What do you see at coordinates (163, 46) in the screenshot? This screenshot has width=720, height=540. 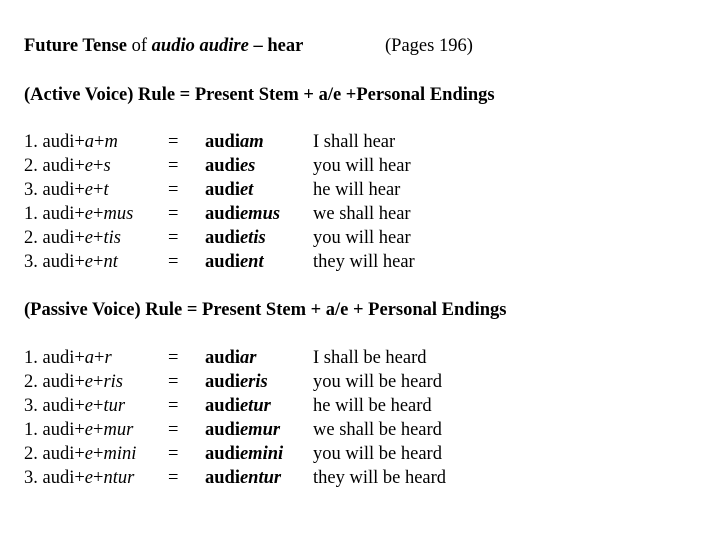 I see `page-title: Future Tense of audio audire – hear` at bounding box center [163, 46].